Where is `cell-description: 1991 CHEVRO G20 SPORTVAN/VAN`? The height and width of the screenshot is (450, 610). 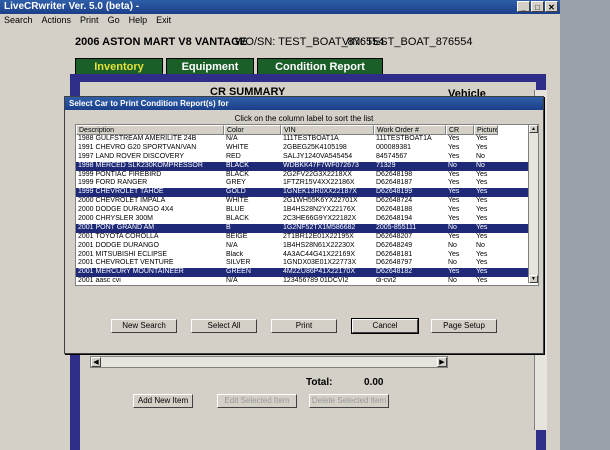
cell-description: 1991 CHEVRO G20 SPORTVAN/VAN is located at coordinates (137, 147).